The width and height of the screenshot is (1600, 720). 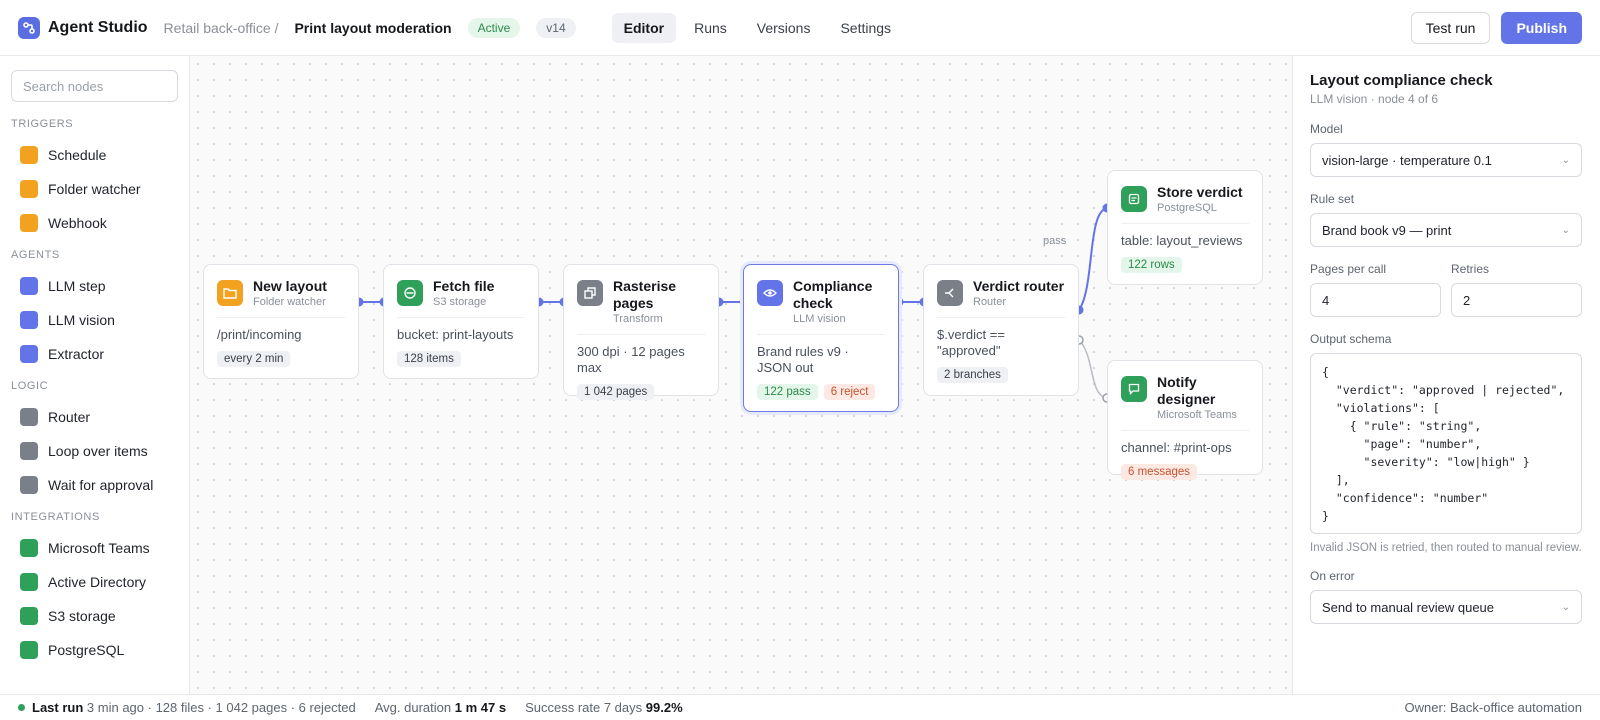 I want to click on node-type: Microsoft Teams, so click(x=1197, y=415).